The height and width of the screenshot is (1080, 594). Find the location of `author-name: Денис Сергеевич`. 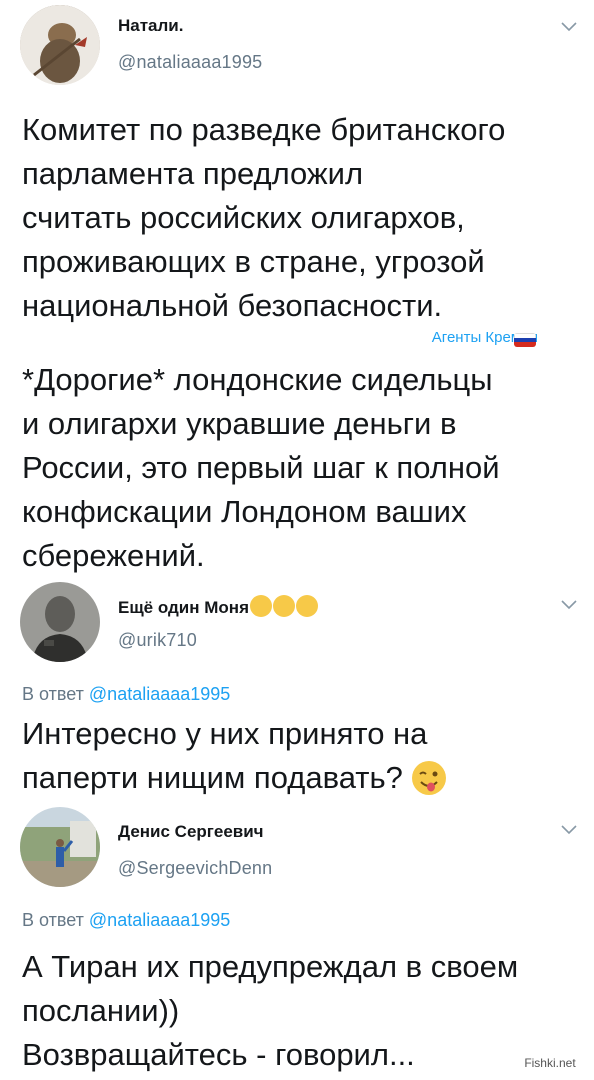

author-name: Денис Сергеевич is located at coordinates (191, 832).